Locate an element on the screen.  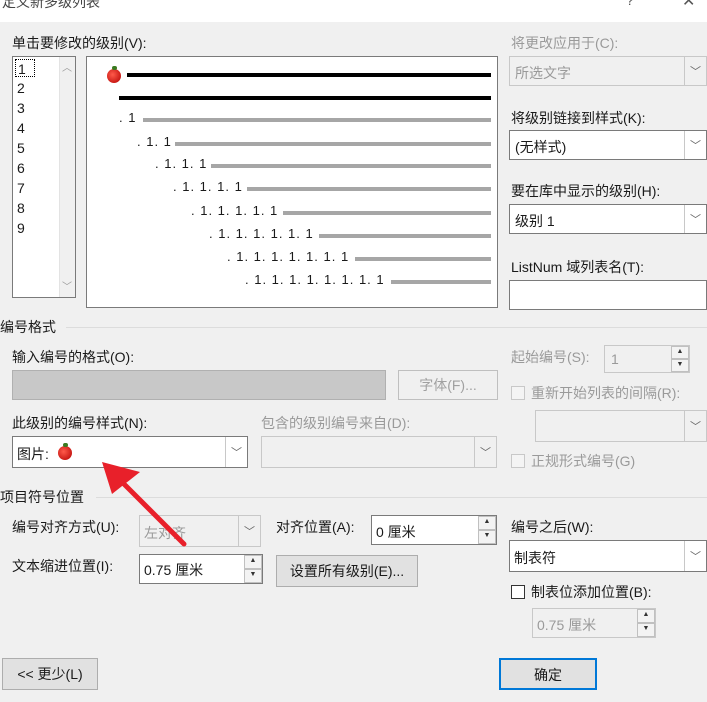
position-section-label: 项目符号位置 is located at coordinates (42, 497).